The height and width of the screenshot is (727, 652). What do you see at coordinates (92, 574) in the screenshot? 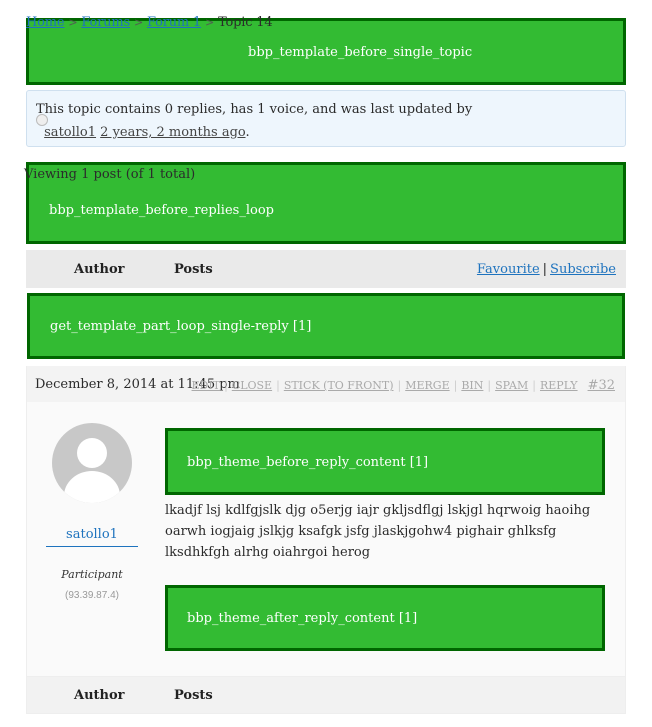
I see `author-role: Participant` at bounding box center [92, 574].